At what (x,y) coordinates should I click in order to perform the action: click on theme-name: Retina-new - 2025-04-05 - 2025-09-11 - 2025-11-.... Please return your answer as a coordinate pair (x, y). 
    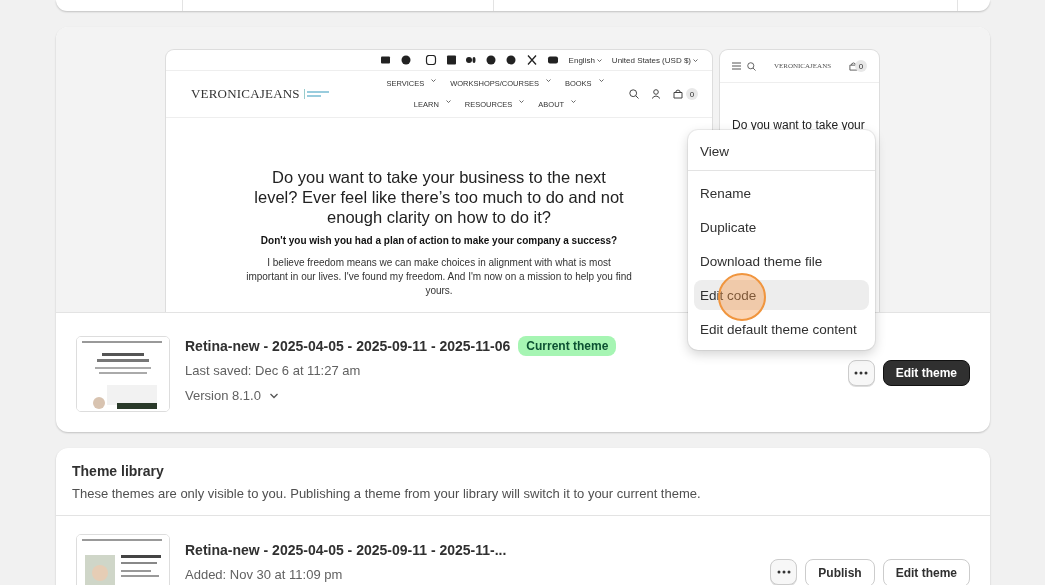
    Looking at the image, I should click on (346, 550).